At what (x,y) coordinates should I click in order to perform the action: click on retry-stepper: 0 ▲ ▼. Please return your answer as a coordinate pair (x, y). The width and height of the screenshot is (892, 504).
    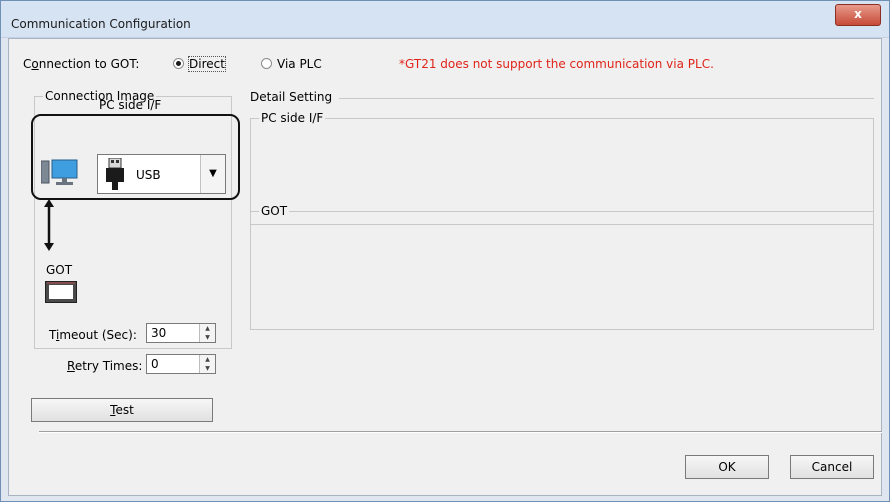
    Looking at the image, I should click on (181, 364).